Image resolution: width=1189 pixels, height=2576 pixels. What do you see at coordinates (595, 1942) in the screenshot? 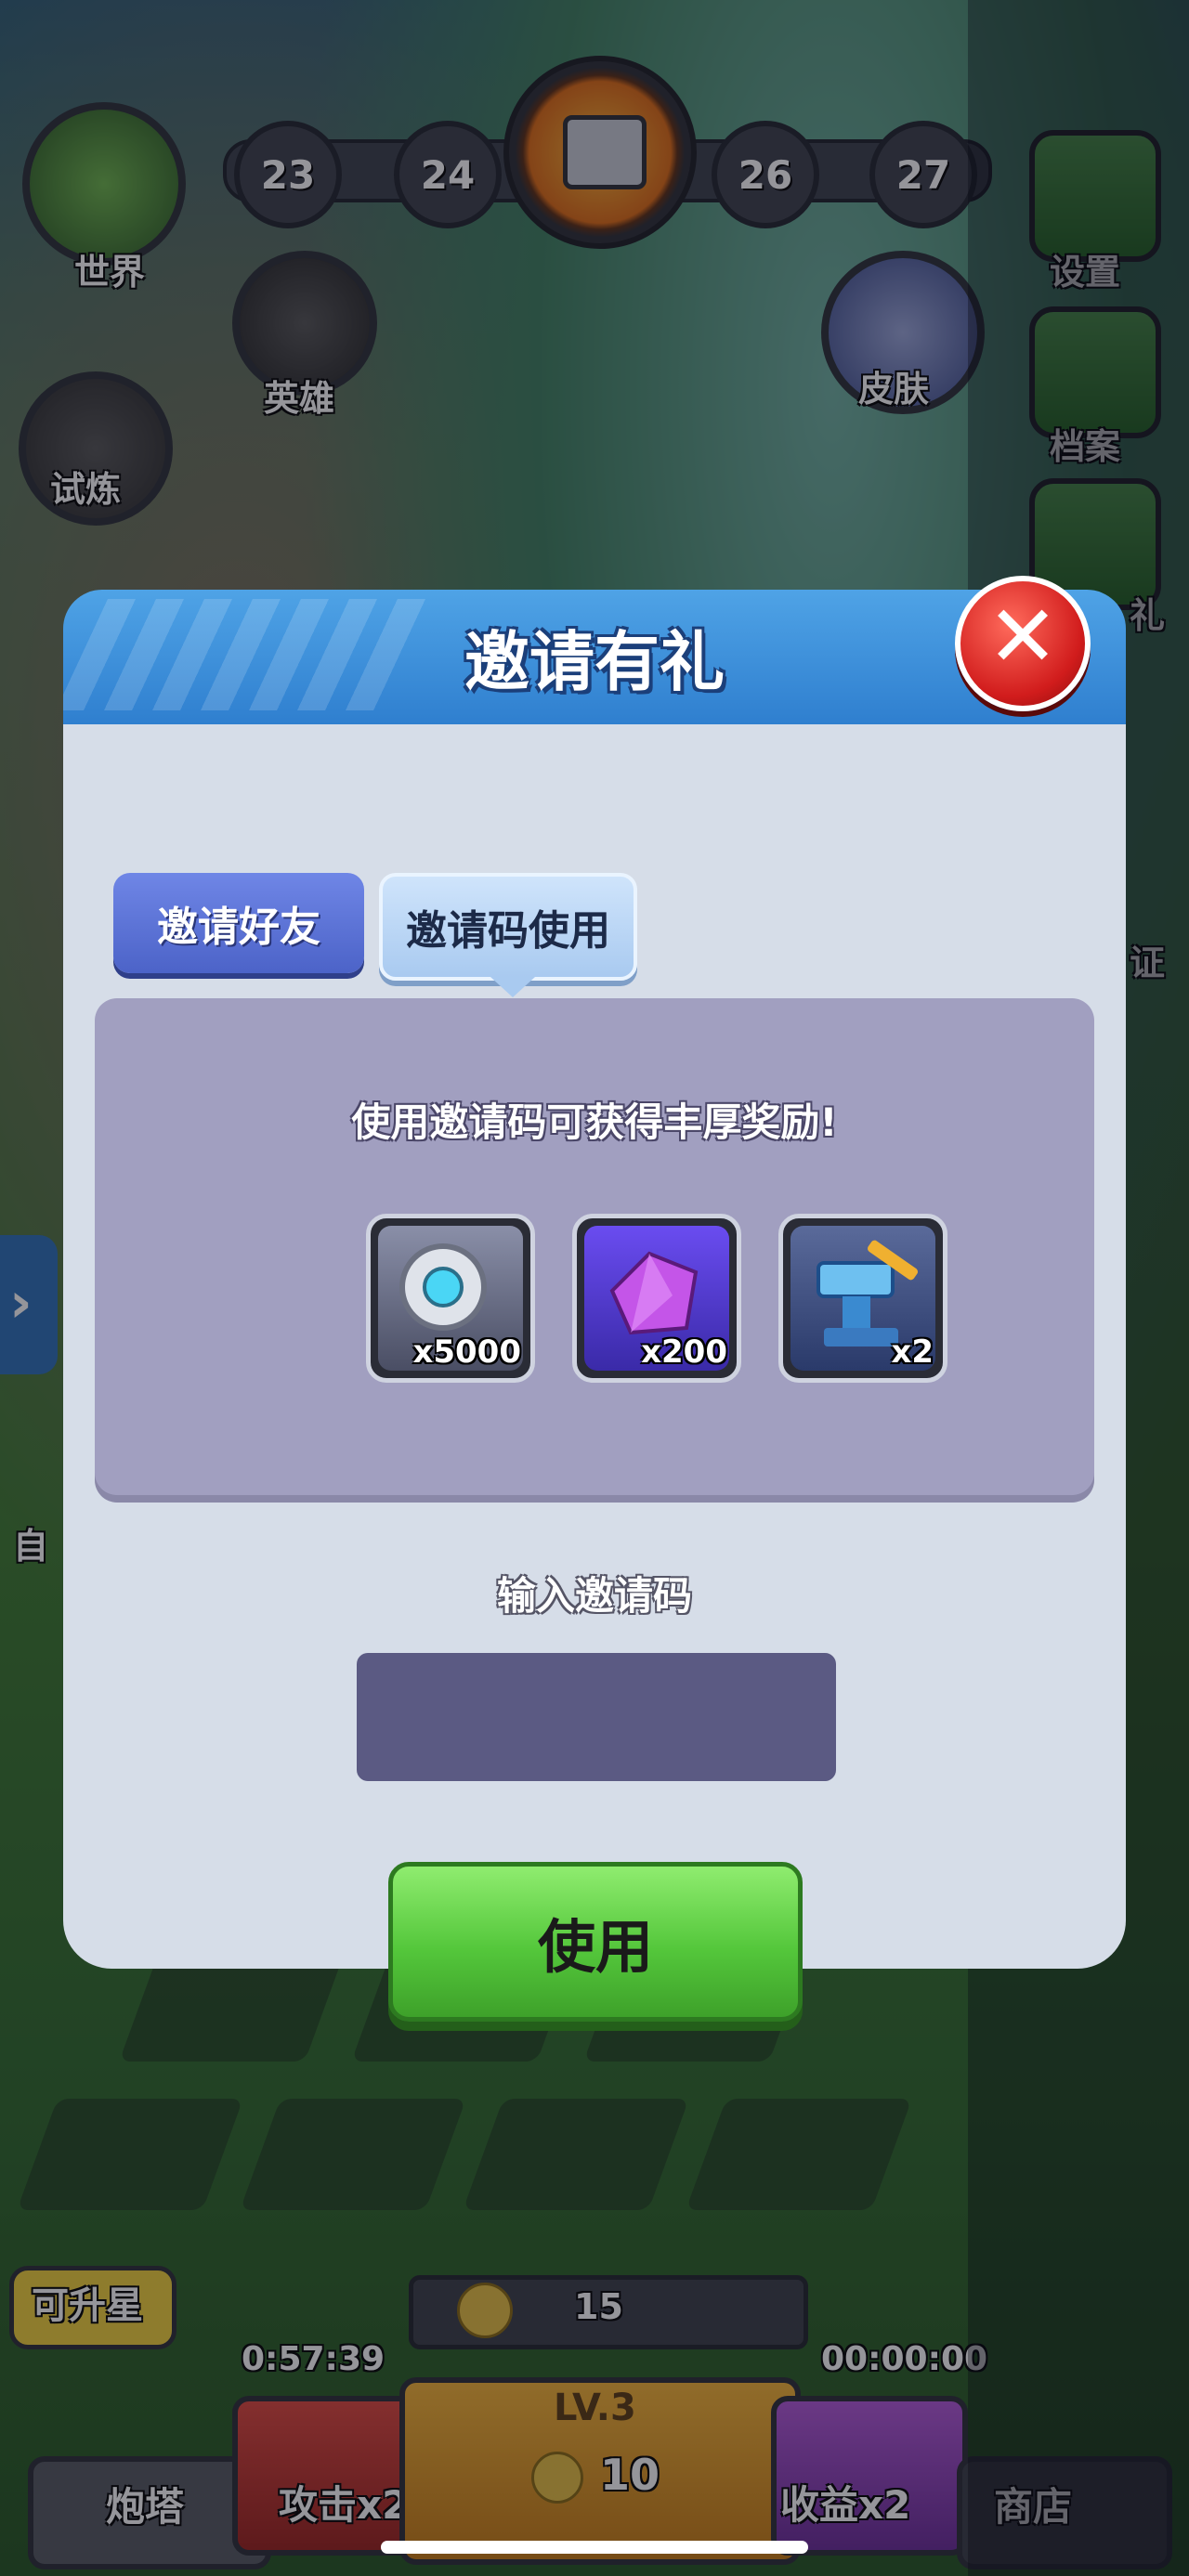
I see `use-code-button: 使用` at bounding box center [595, 1942].